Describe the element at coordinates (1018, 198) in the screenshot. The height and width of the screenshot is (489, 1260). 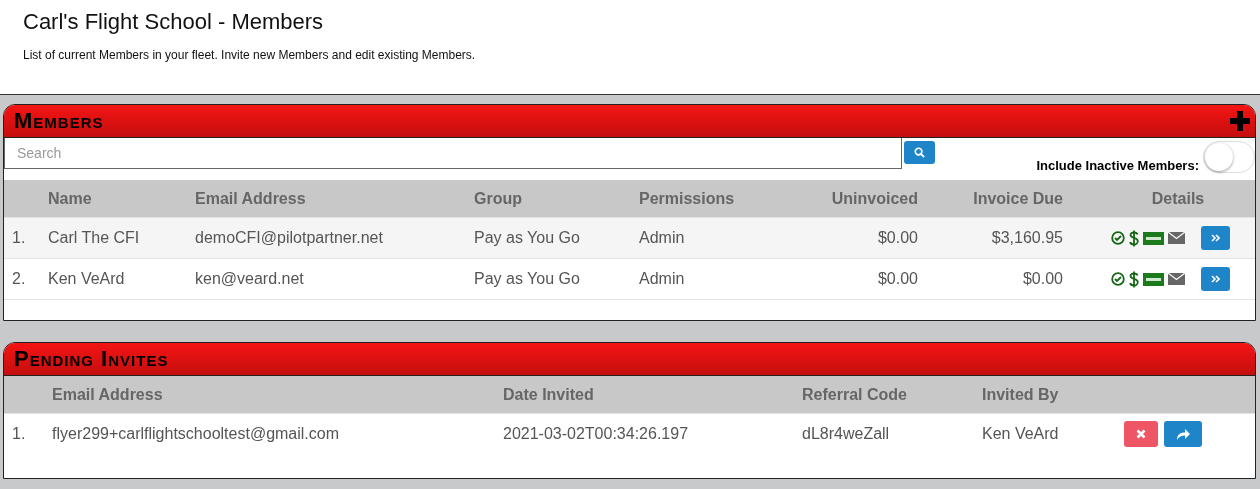
I see `column-header: Invoice Due` at that location.